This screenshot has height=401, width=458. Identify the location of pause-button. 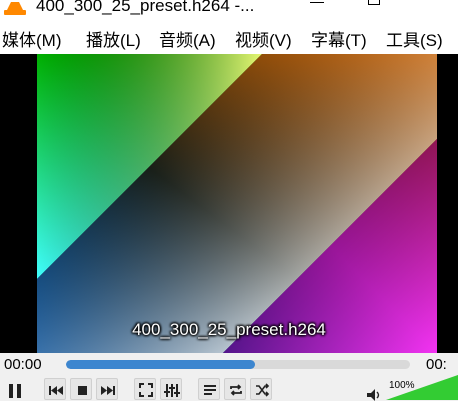
(15, 389).